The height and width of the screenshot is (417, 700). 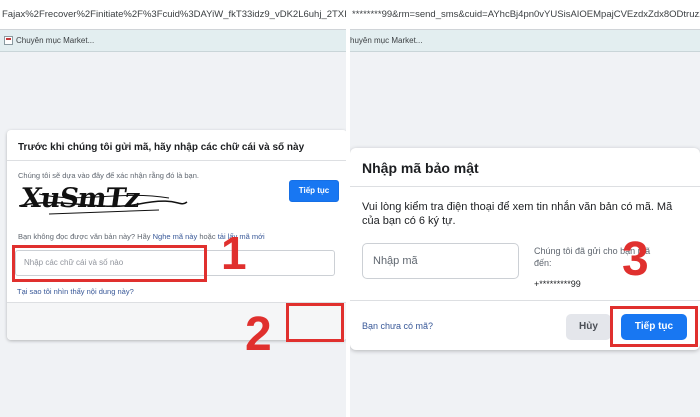 I want to click on security-code-input: Nhập mã, so click(x=440, y=261).